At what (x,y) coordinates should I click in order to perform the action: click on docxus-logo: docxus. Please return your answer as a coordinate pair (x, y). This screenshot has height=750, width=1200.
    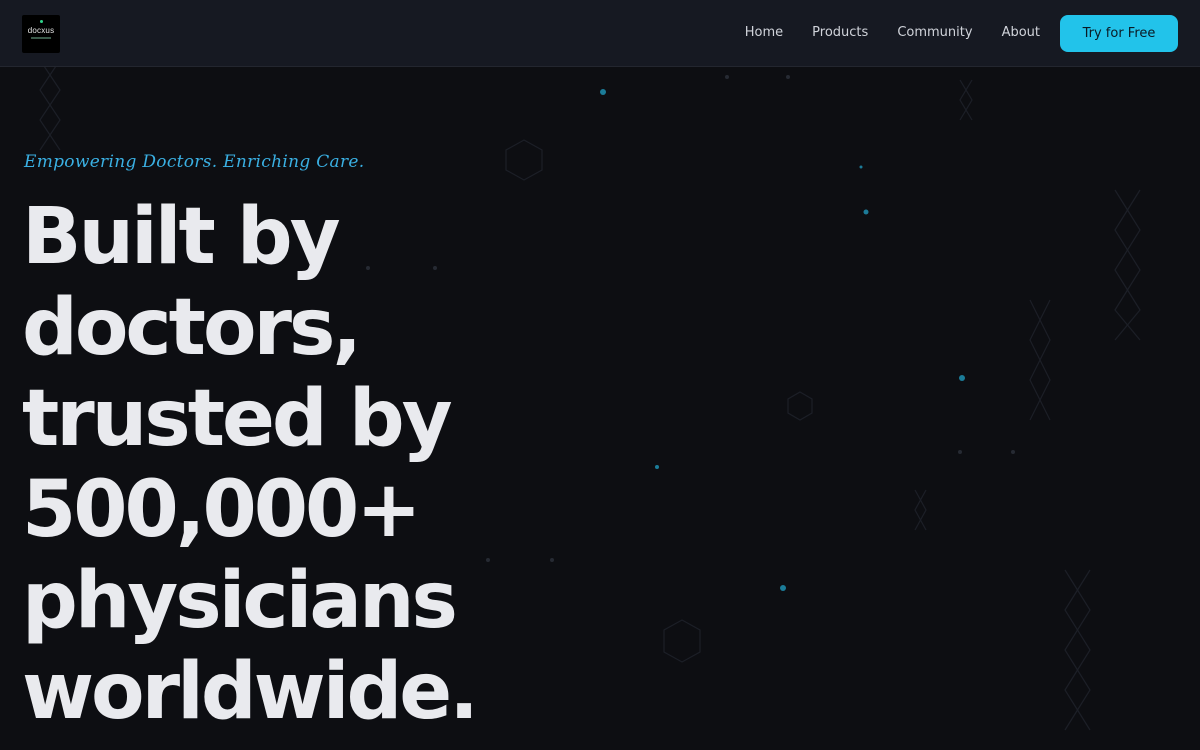
    Looking at the image, I should click on (41, 34).